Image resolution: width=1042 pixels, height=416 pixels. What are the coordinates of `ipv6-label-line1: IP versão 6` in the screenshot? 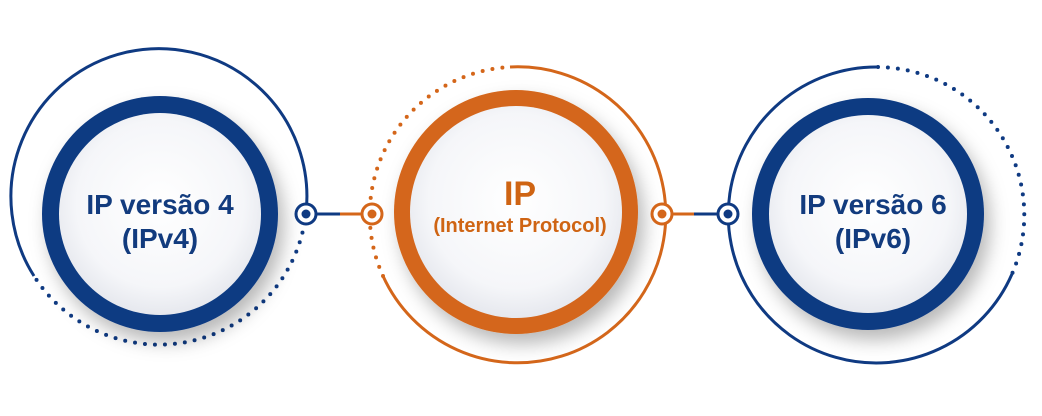 It's located at (873, 204).